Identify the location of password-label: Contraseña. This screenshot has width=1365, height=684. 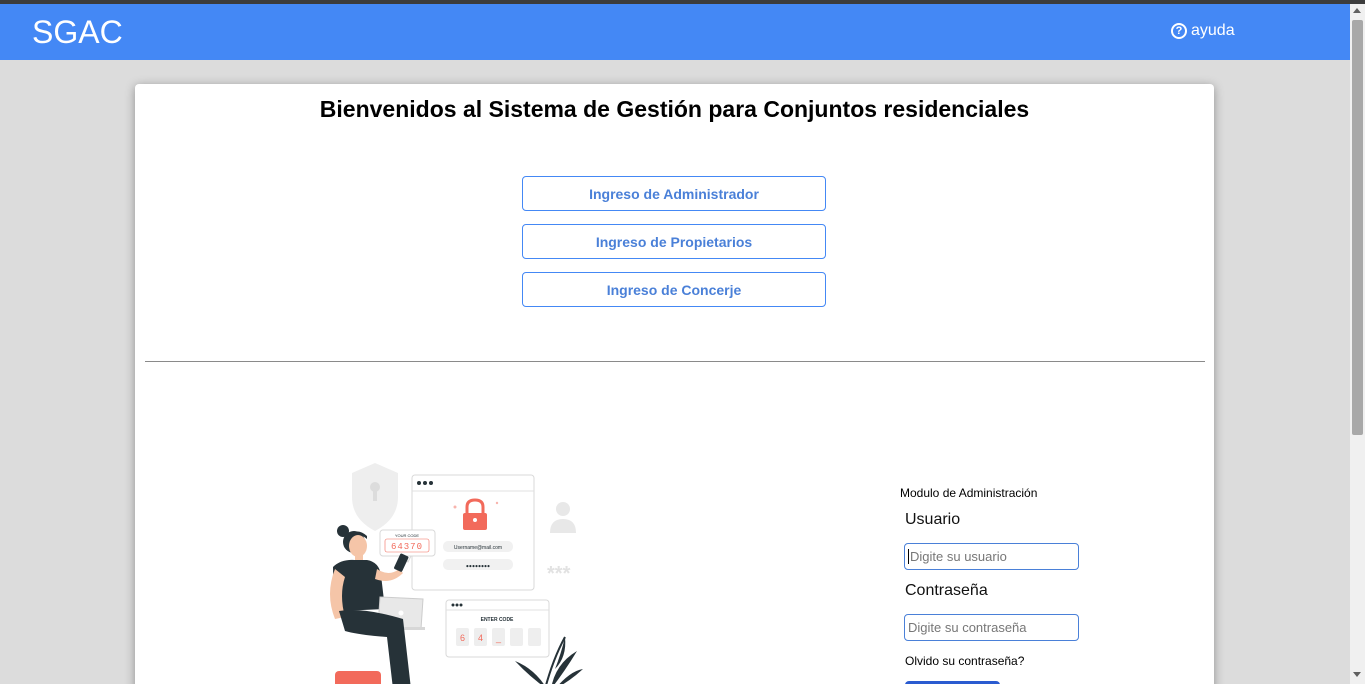
(946, 590).